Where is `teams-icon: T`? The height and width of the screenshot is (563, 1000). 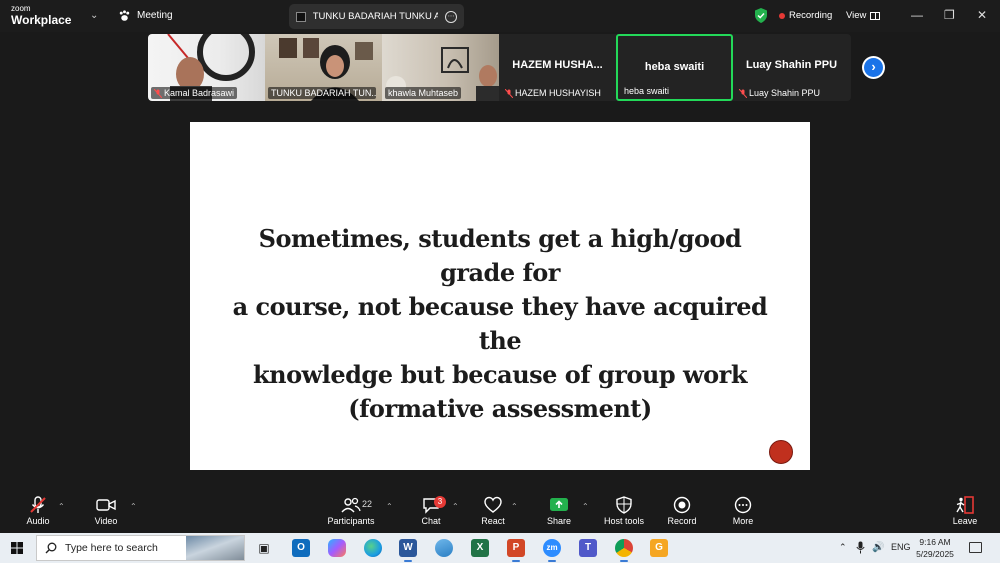 teams-icon: T is located at coordinates (588, 548).